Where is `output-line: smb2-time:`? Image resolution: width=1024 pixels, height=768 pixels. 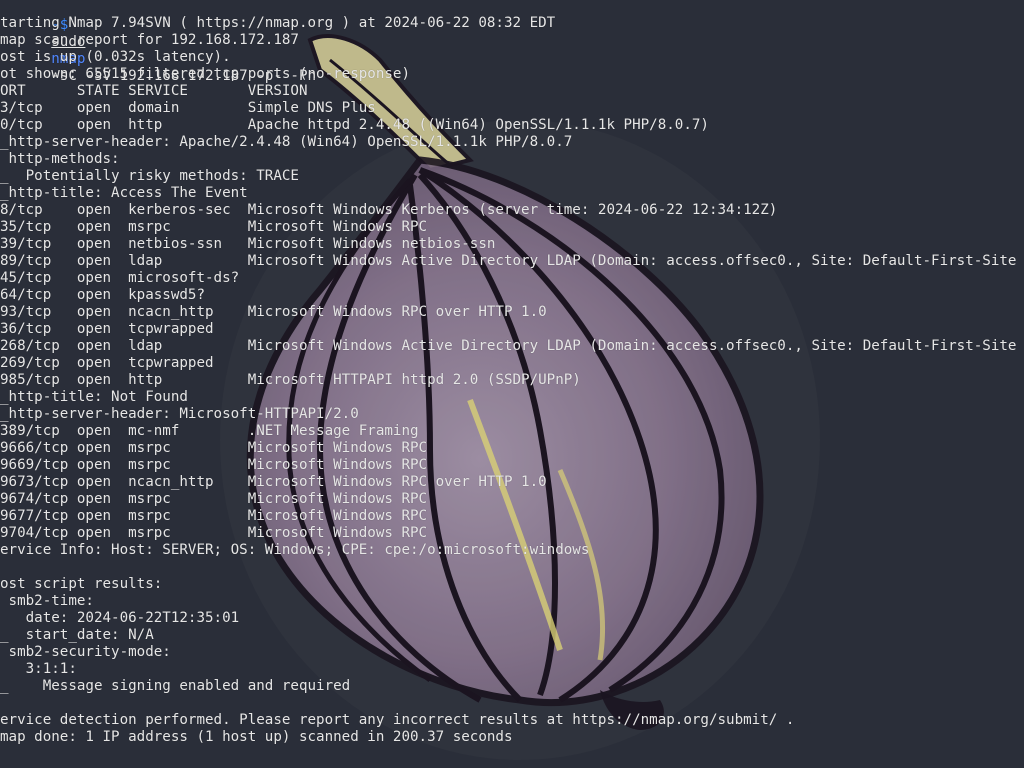 output-line: smb2-time: is located at coordinates (47, 601).